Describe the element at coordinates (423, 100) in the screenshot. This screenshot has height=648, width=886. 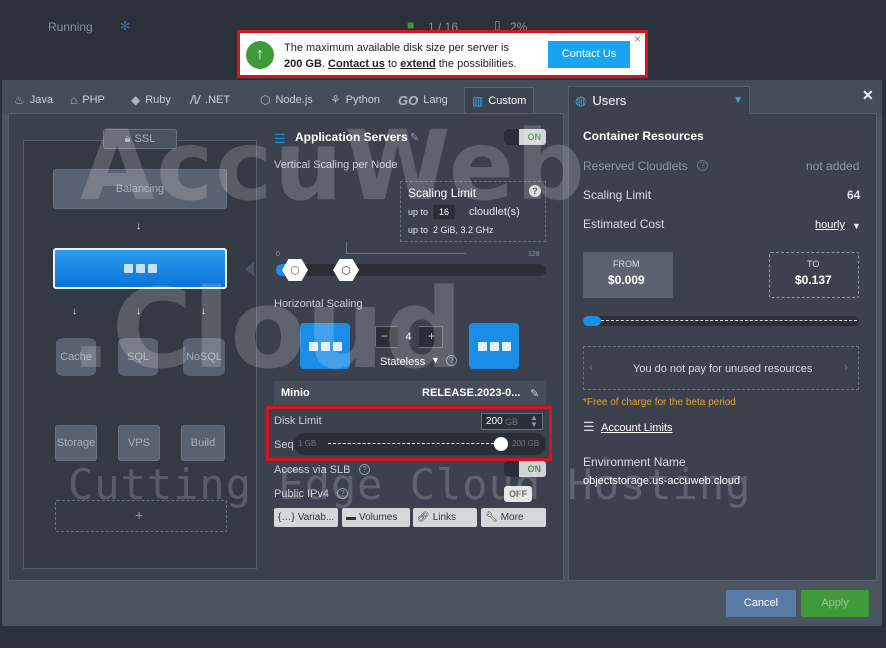
I see `tab-go: GO Lang` at that location.